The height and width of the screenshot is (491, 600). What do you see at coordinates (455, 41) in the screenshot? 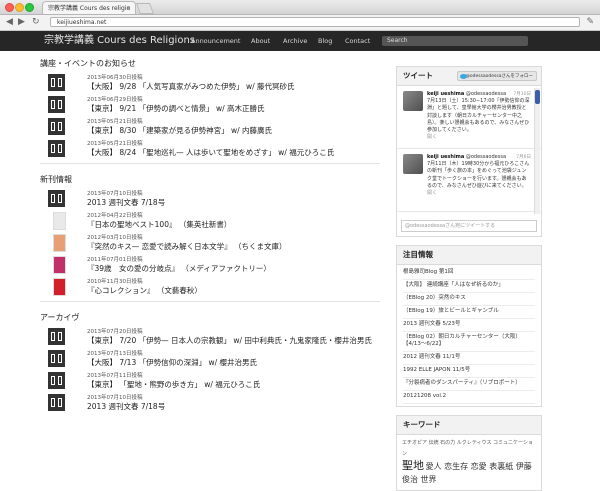
I see `search-input: Search` at bounding box center [455, 41].